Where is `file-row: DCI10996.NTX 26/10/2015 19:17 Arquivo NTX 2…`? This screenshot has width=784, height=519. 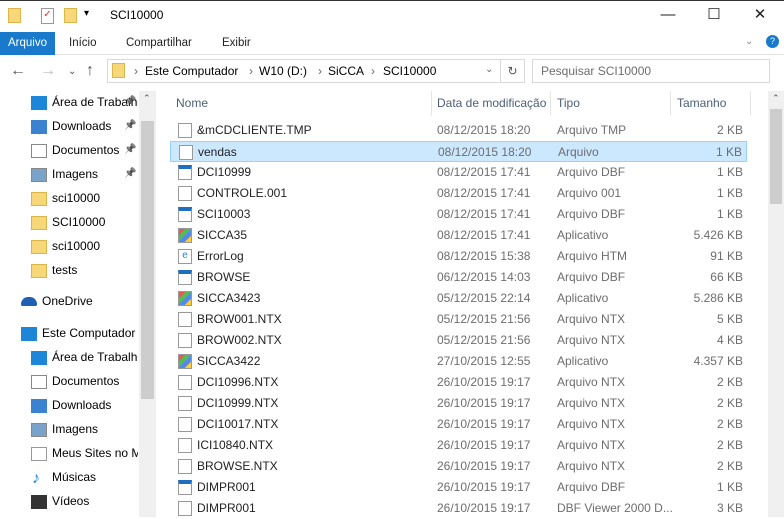
file-row: DCI10996.NTX 26/10/2015 19:17 Arquivo NTX 2… is located at coordinates (458, 382).